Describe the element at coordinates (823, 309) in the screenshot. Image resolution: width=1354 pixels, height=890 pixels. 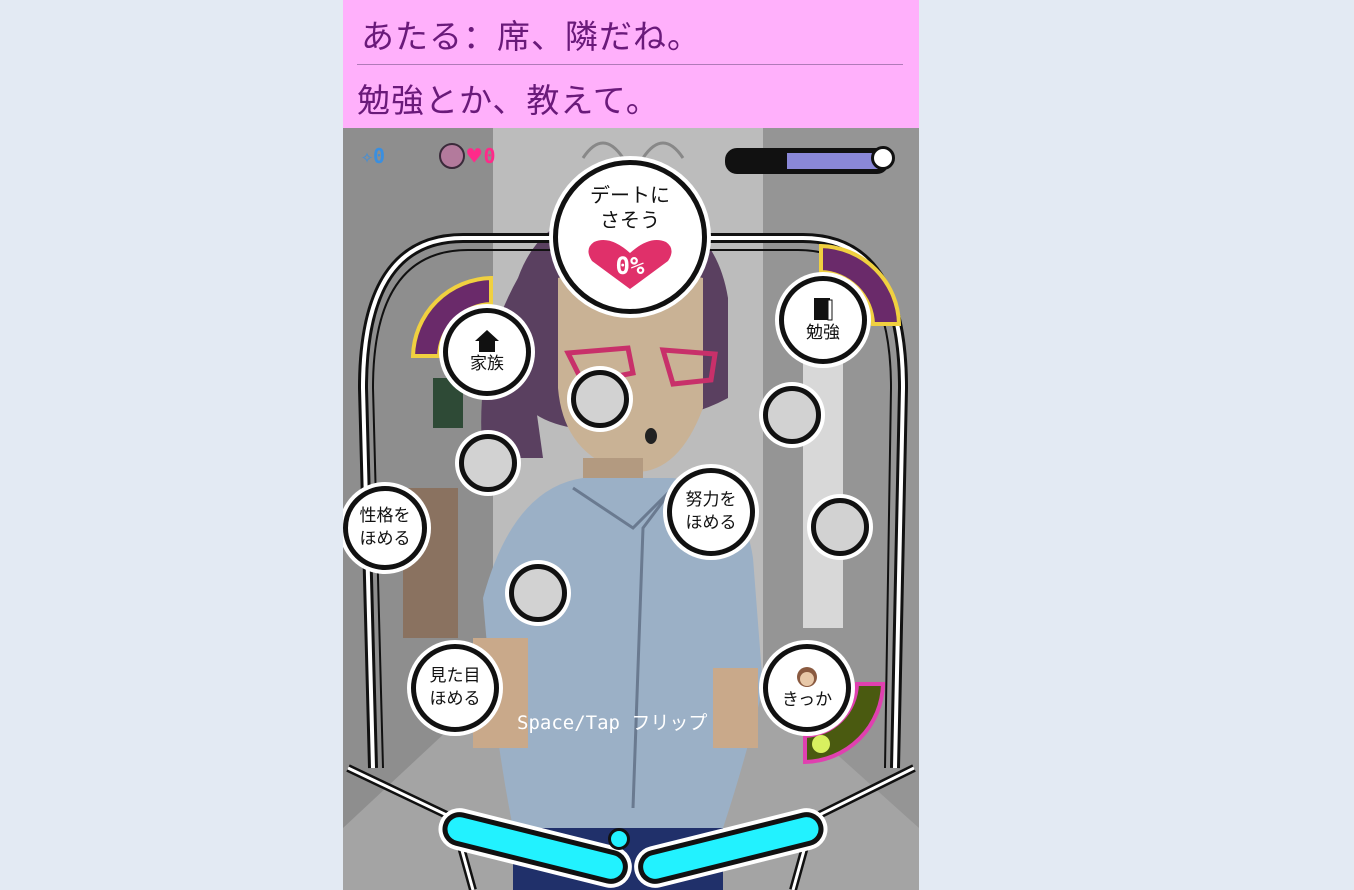
I see `book-icon` at that location.